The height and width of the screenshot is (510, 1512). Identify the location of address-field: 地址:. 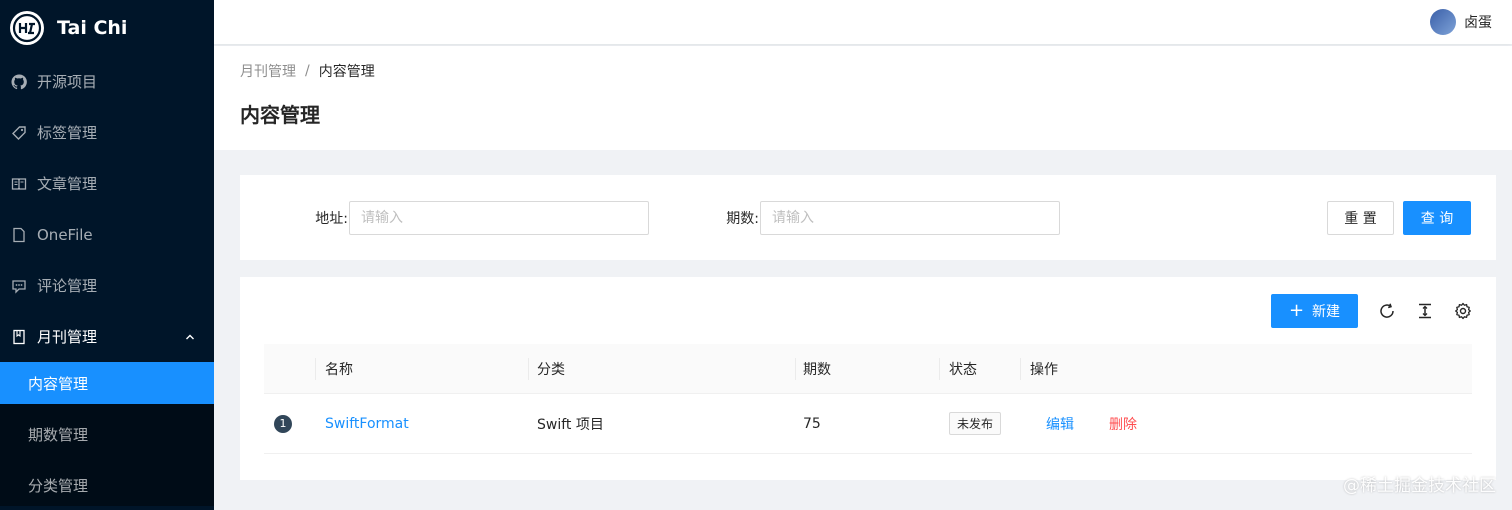
(476, 218).